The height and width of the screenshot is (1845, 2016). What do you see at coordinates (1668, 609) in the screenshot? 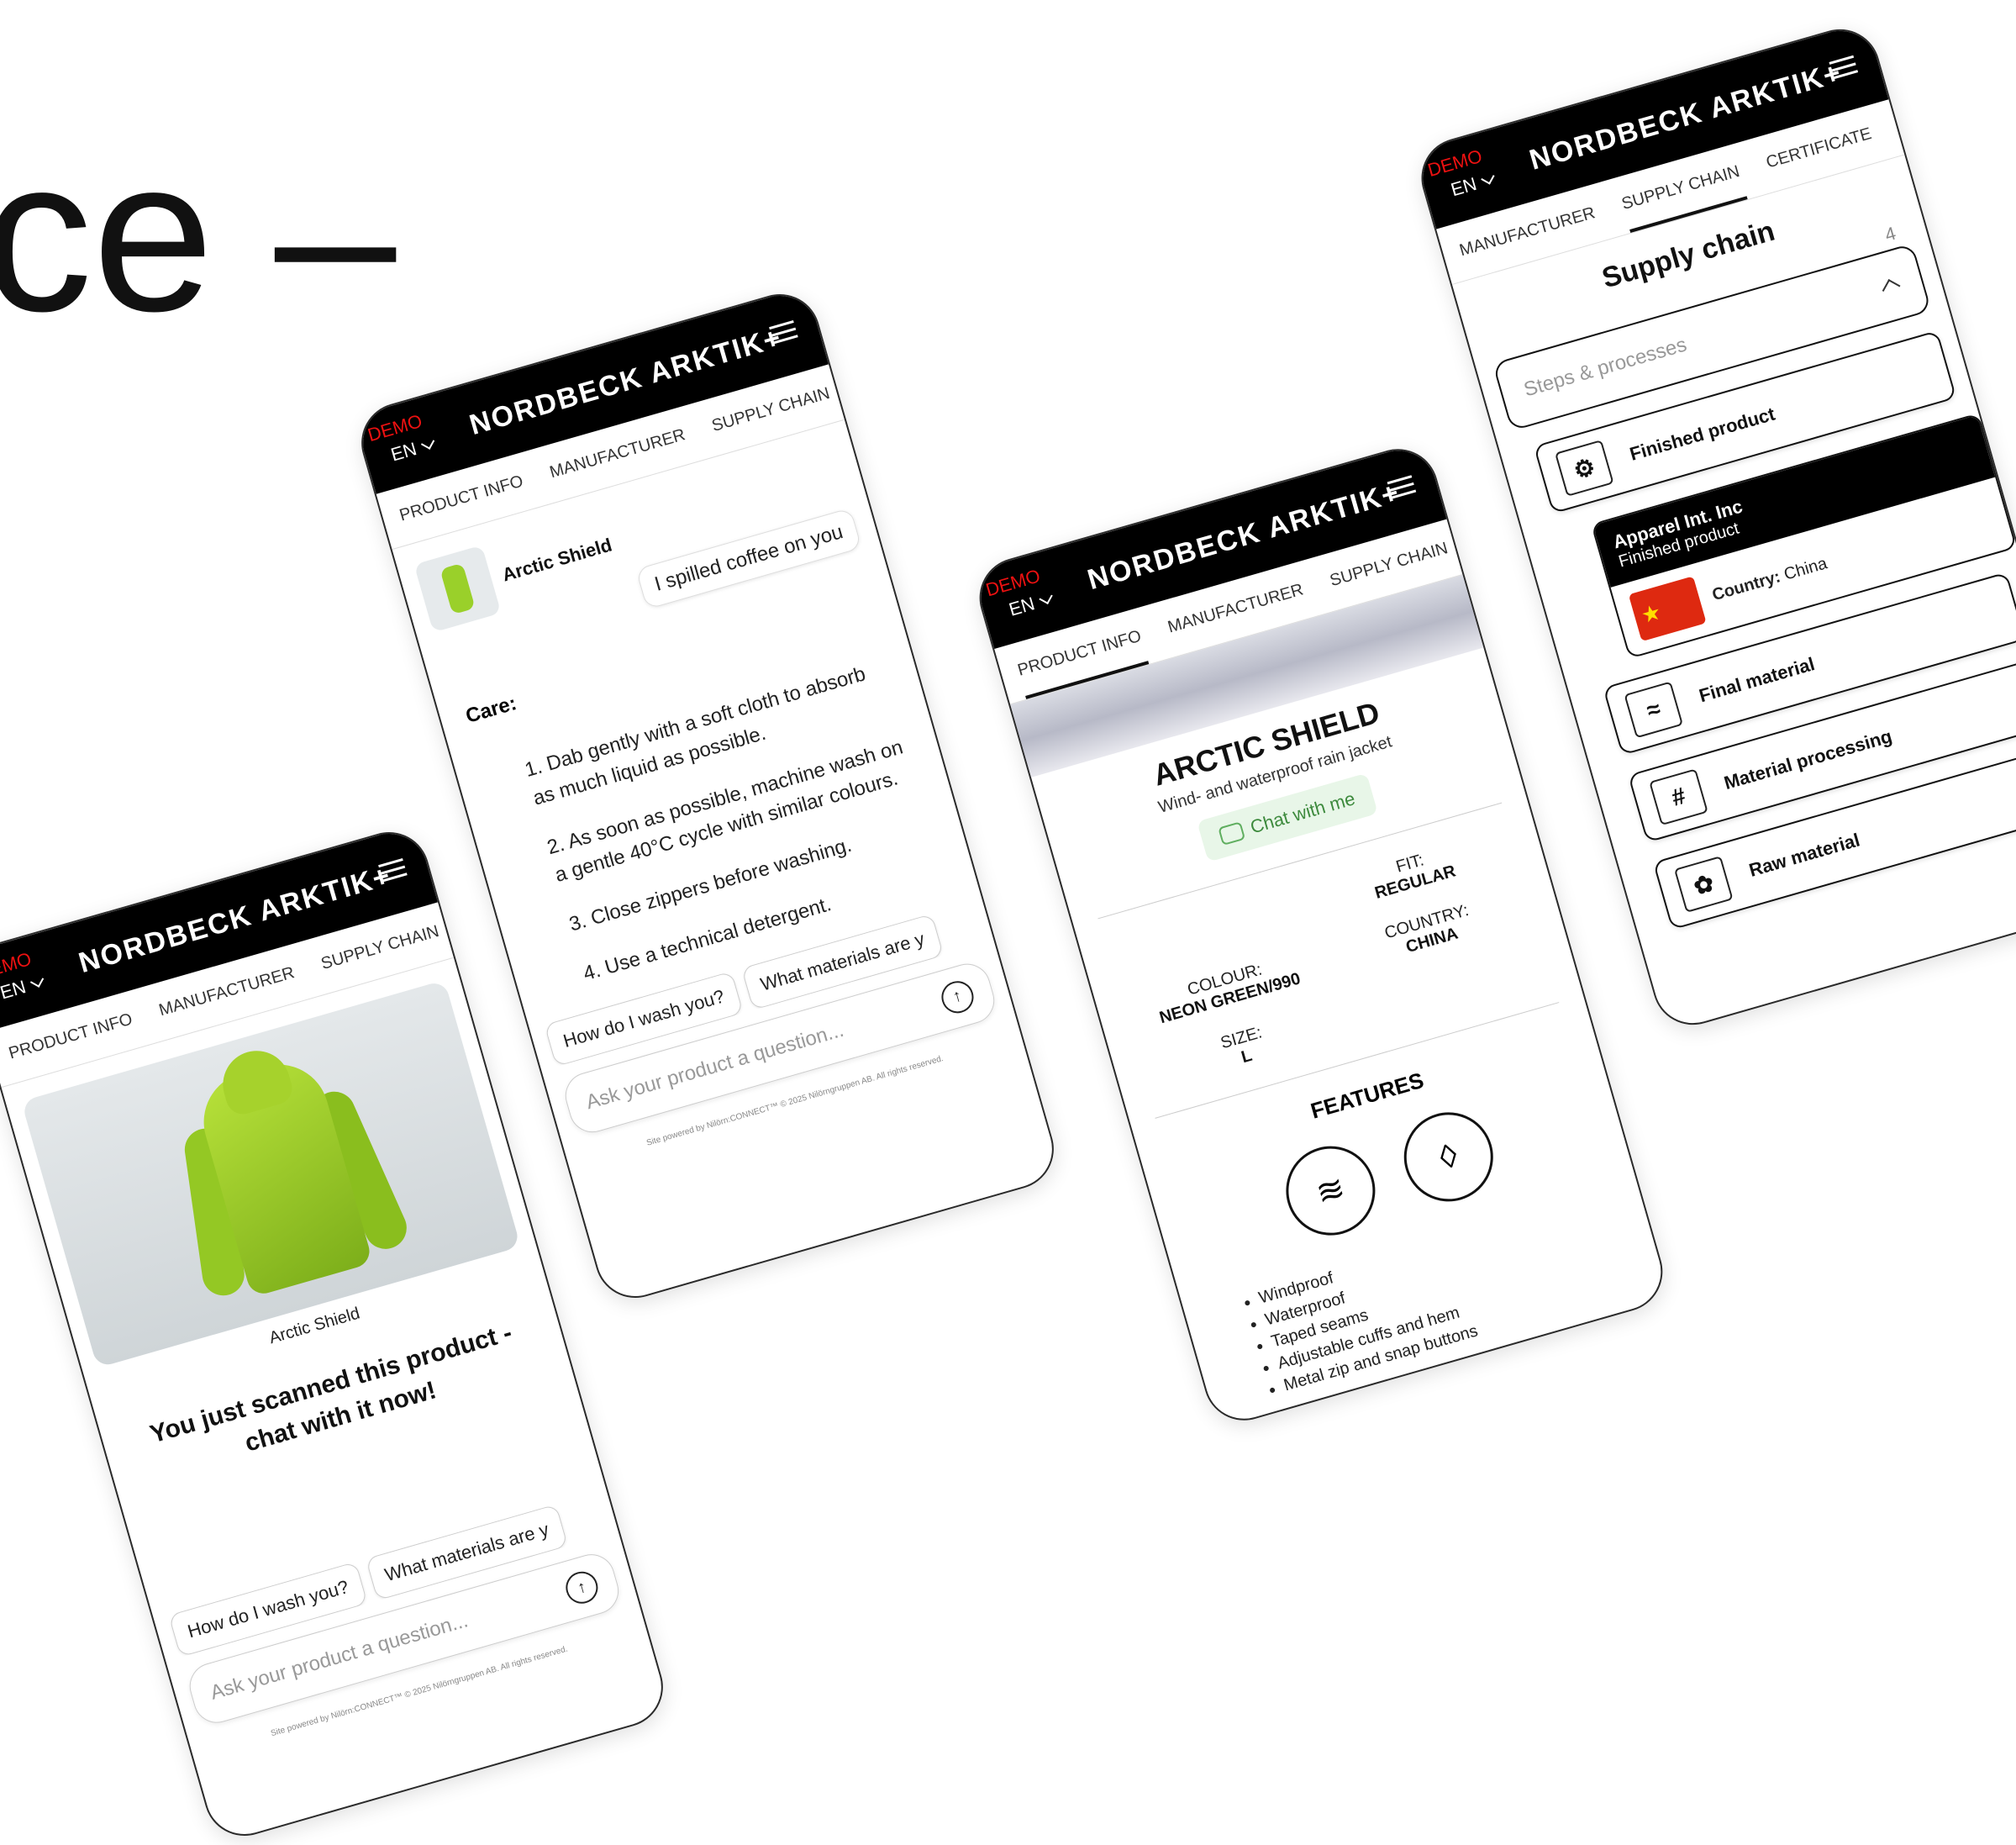
I see `china-flag-icon: ★` at bounding box center [1668, 609].